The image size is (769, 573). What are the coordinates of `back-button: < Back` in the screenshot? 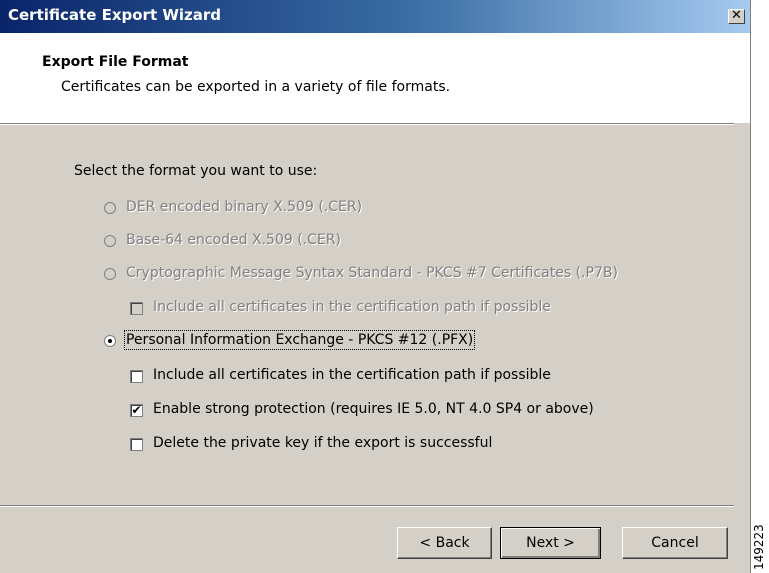 It's located at (444, 543).